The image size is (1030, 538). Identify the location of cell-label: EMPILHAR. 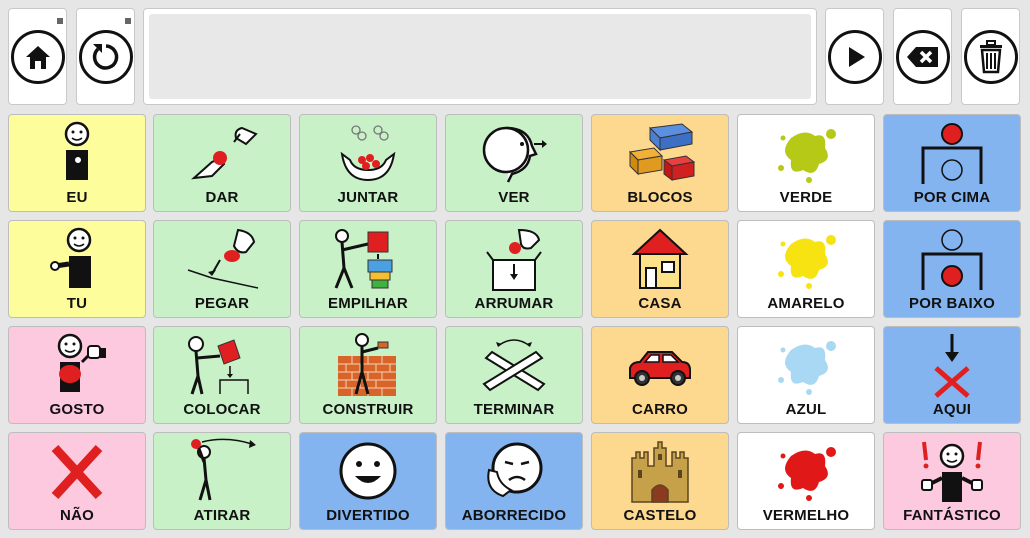
(368, 303).